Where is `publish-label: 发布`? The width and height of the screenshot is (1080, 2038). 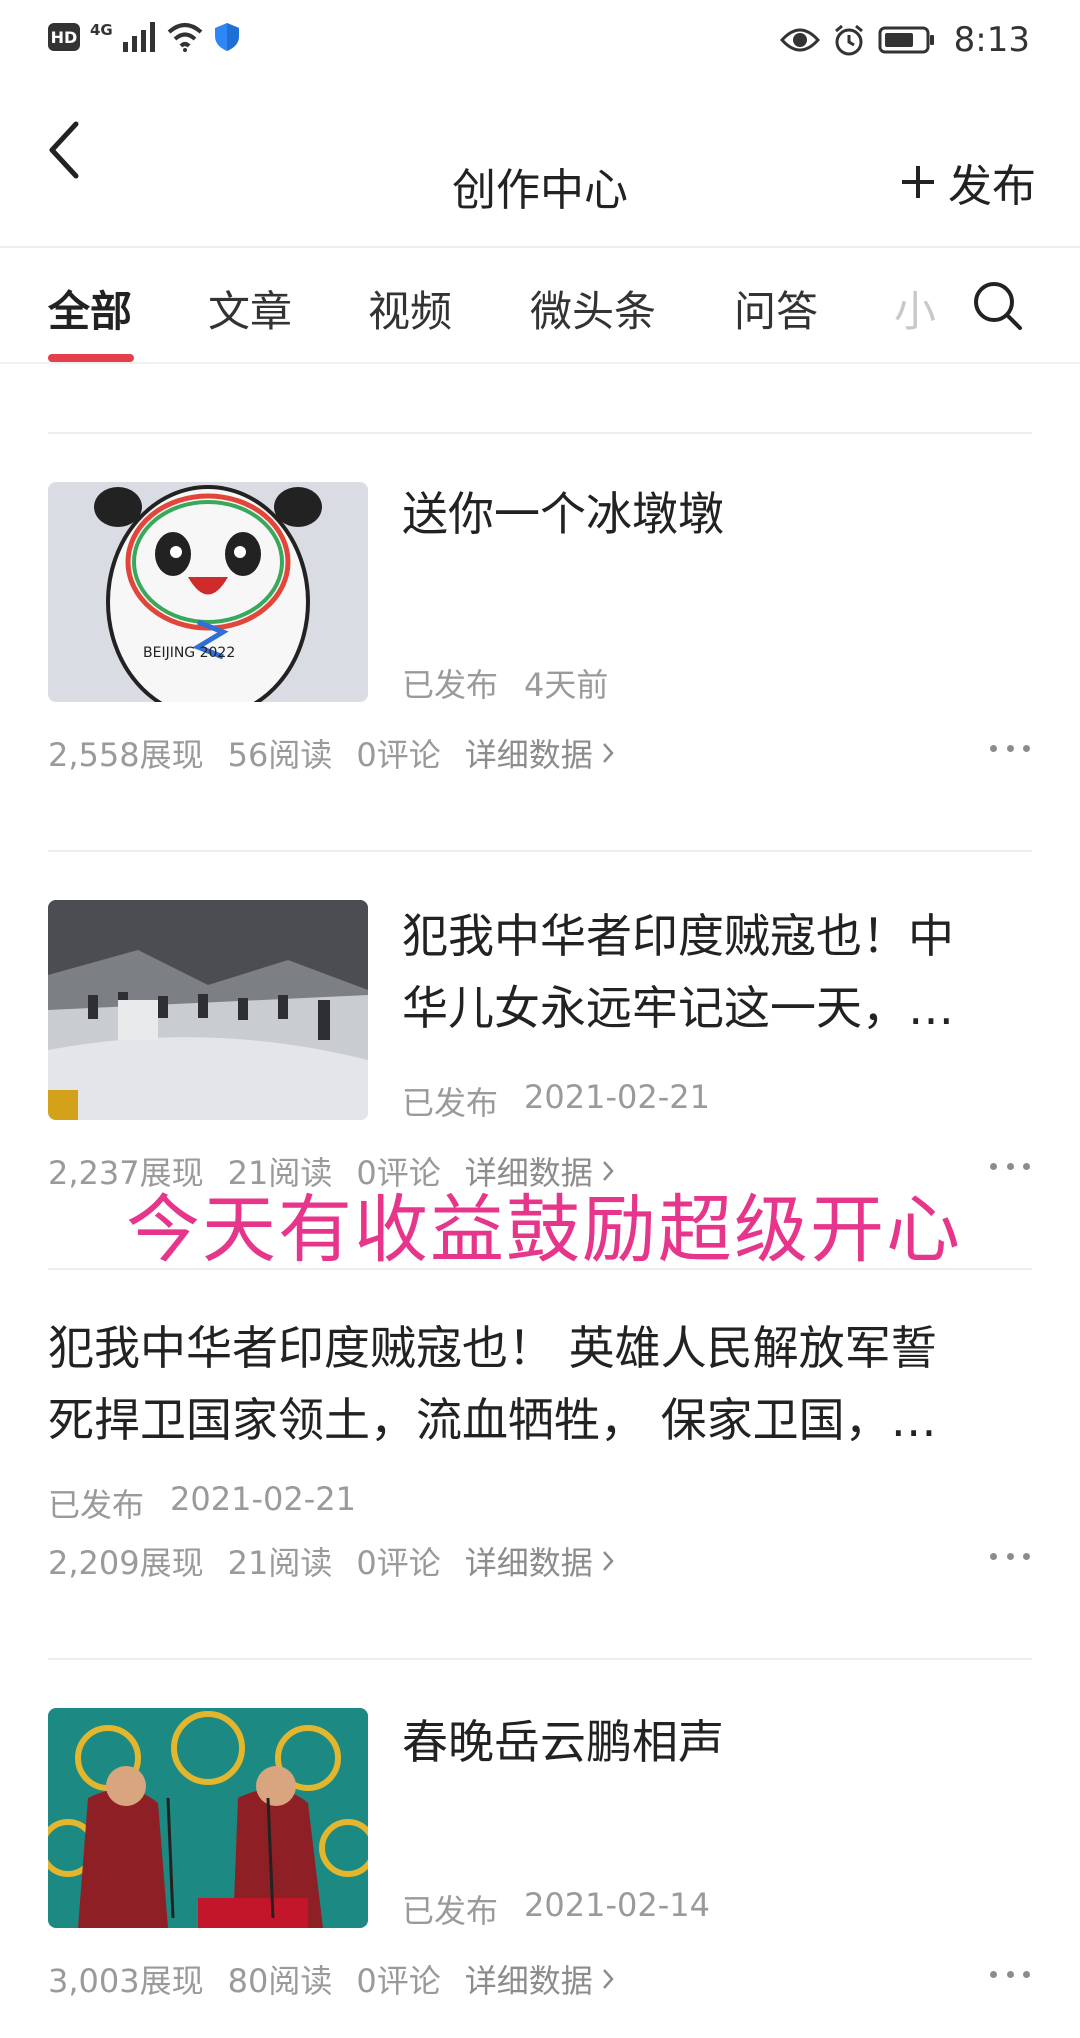 publish-label: 发布 is located at coordinates (992, 186).